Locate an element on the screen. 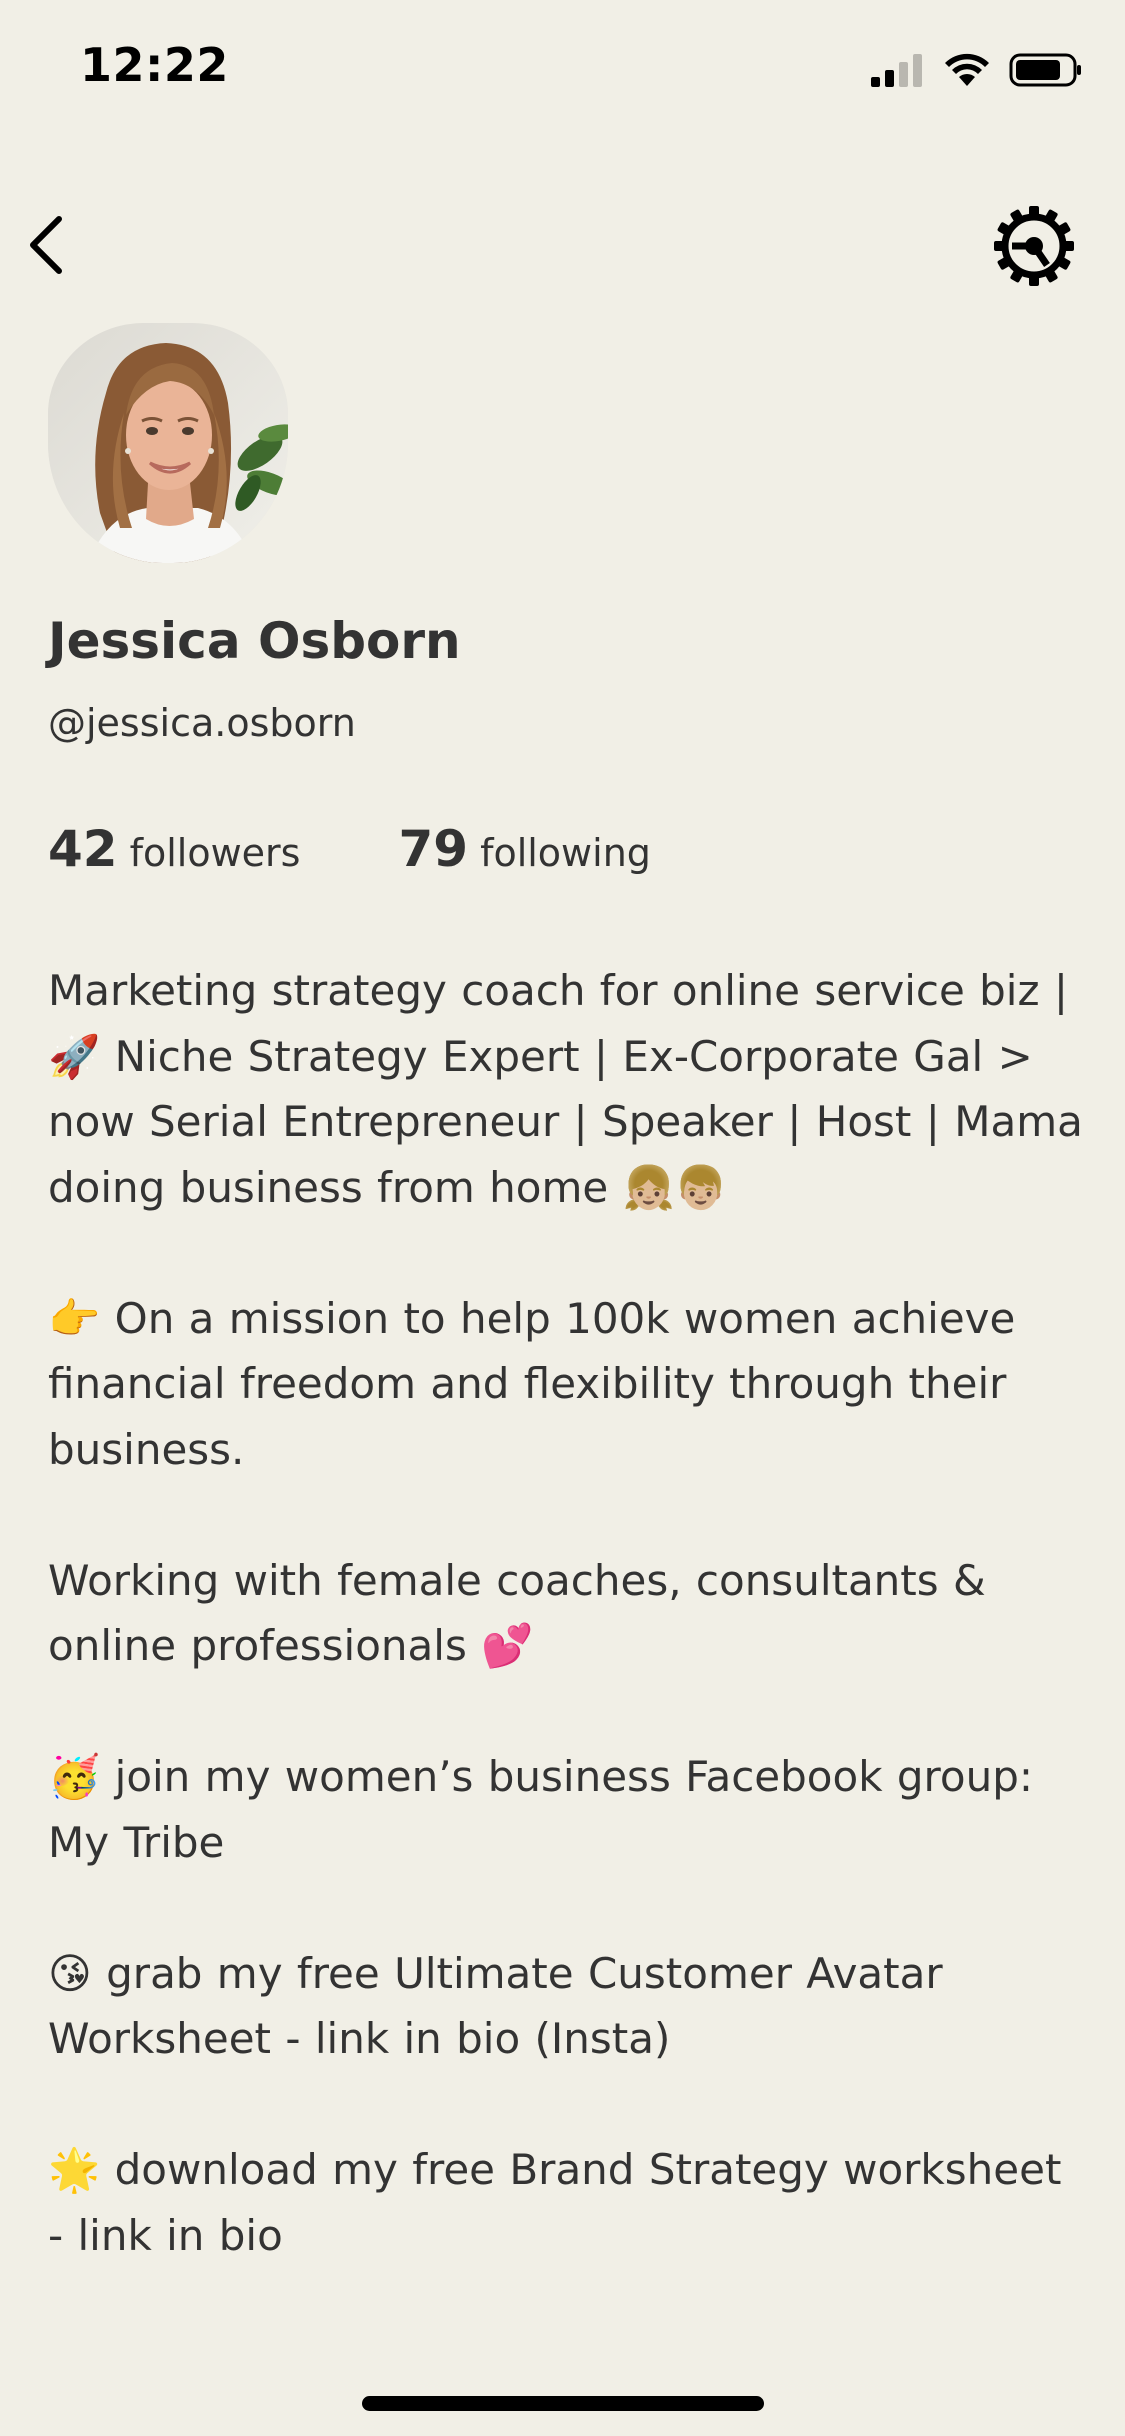 The image size is (1125, 2436). battery-icon is located at coordinates (1045, 70).